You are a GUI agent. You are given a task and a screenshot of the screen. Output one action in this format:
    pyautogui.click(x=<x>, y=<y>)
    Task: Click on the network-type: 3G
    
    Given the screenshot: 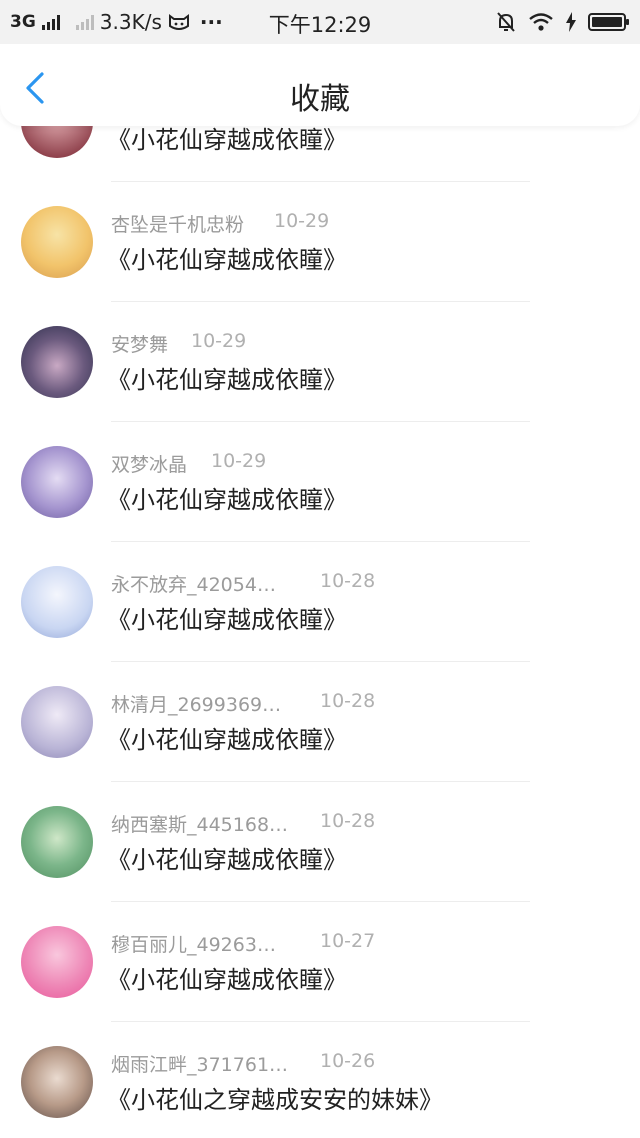 What is the action you would take?
    pyautogui.click(x=23, y=22)
    